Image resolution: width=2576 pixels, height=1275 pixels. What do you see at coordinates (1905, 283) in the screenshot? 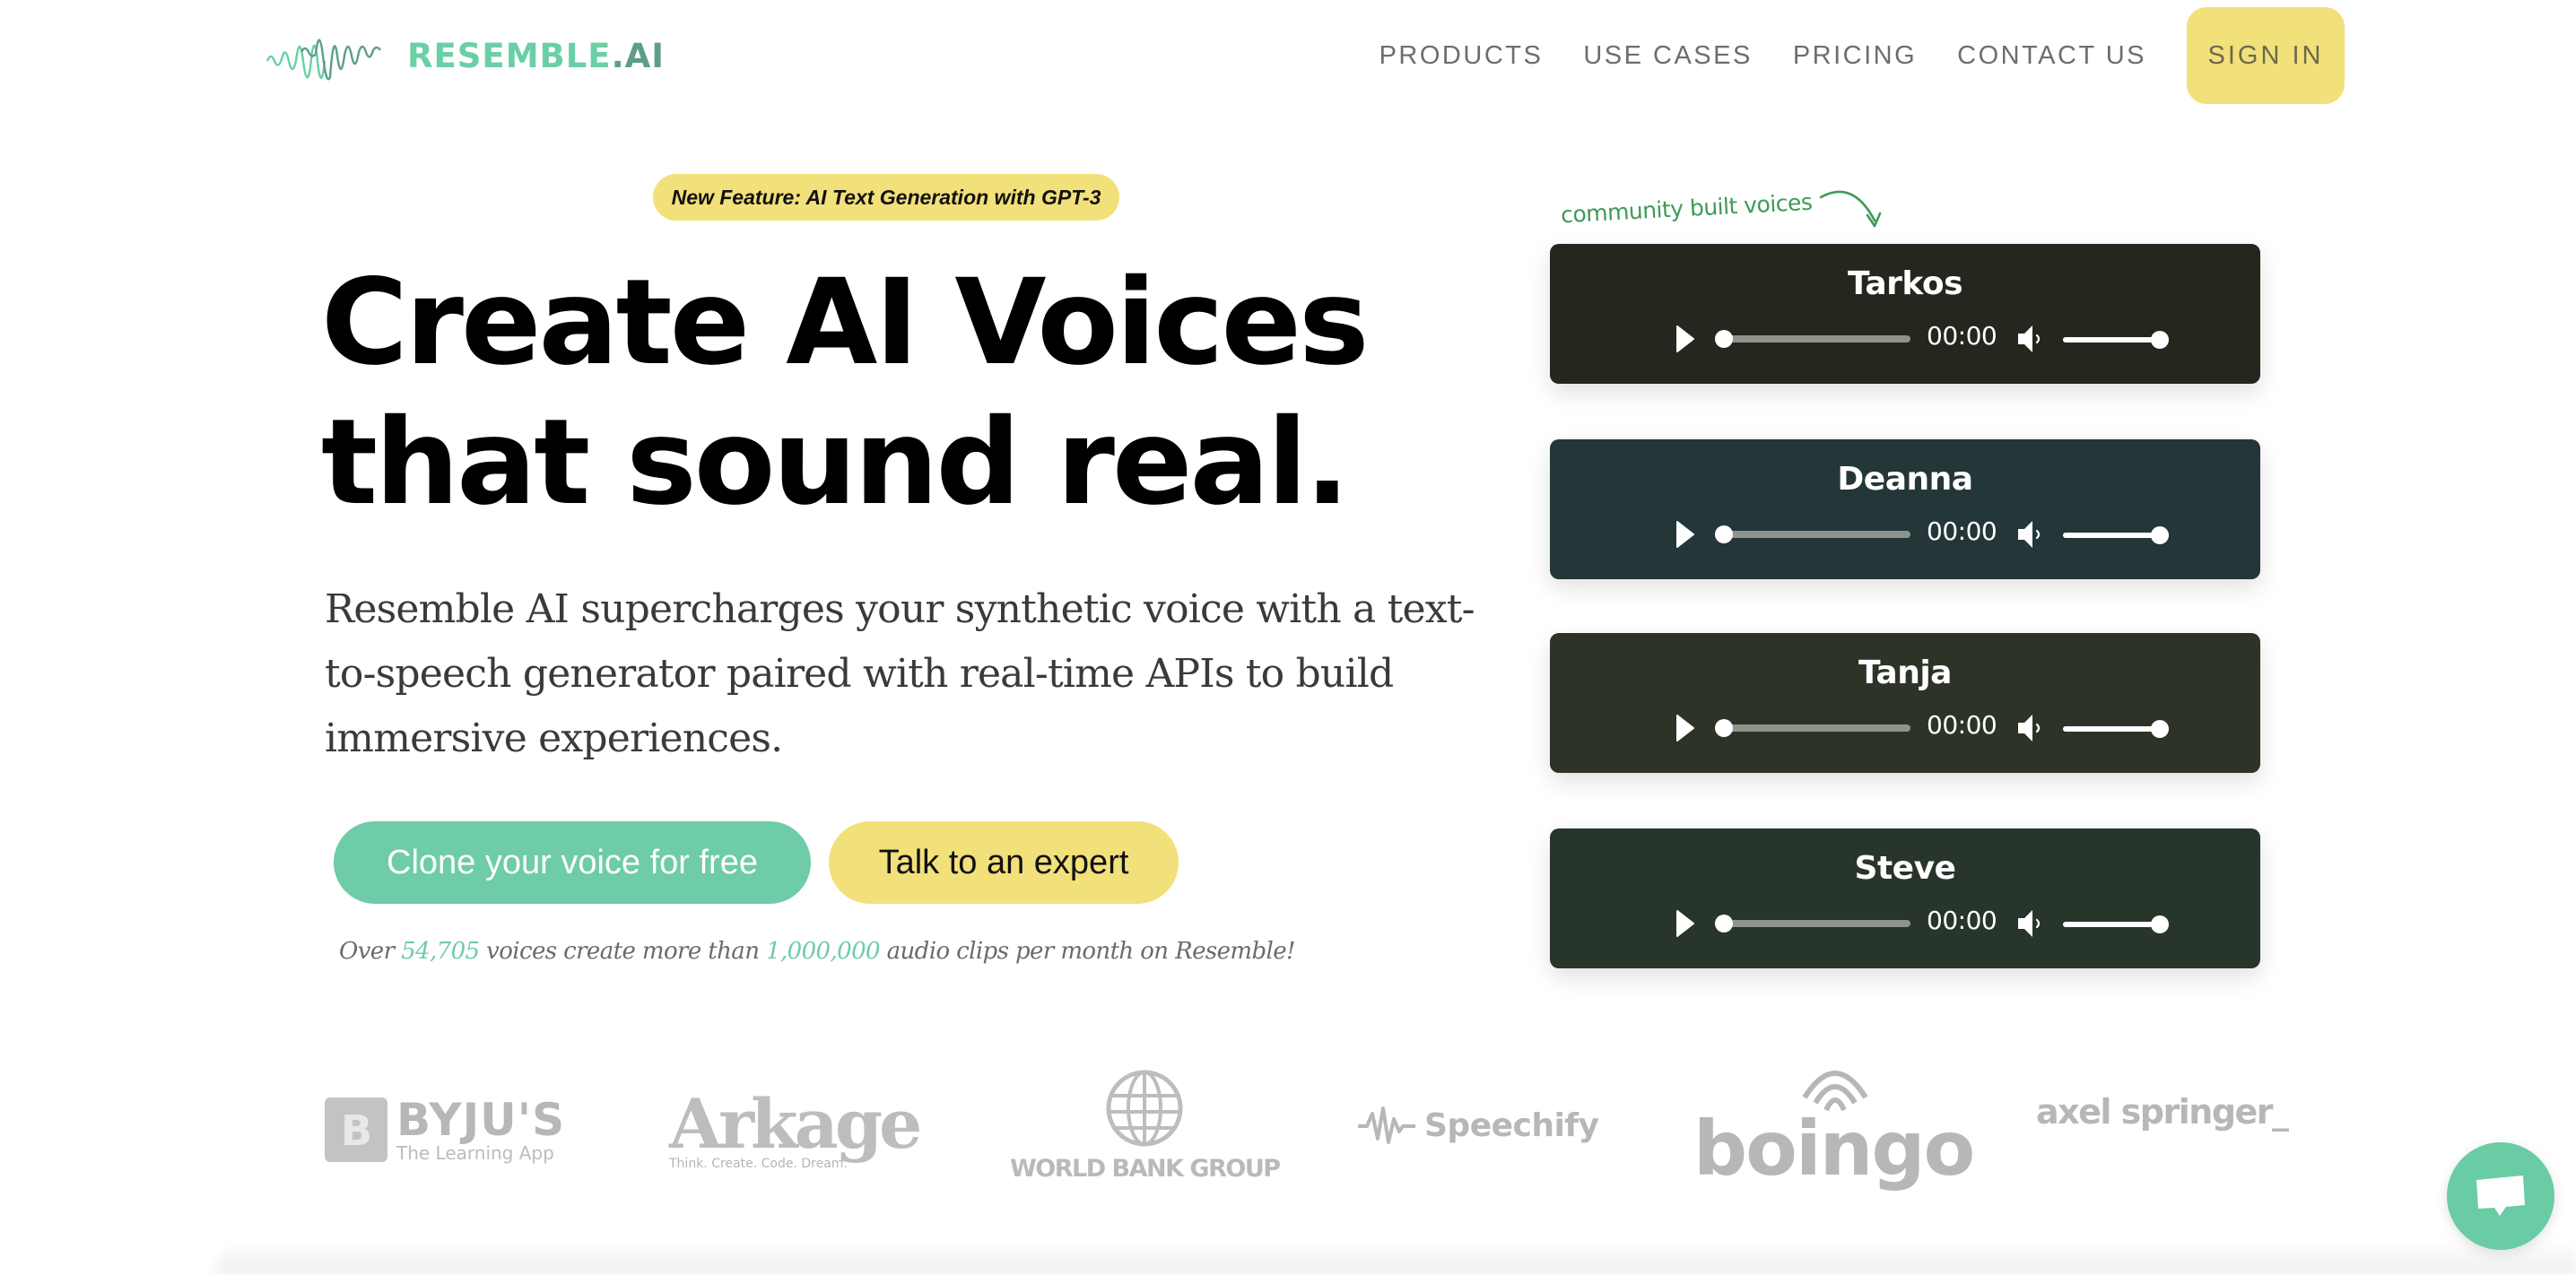
I see `voice-name: Tarkos` at bounding box center [1905, 283].